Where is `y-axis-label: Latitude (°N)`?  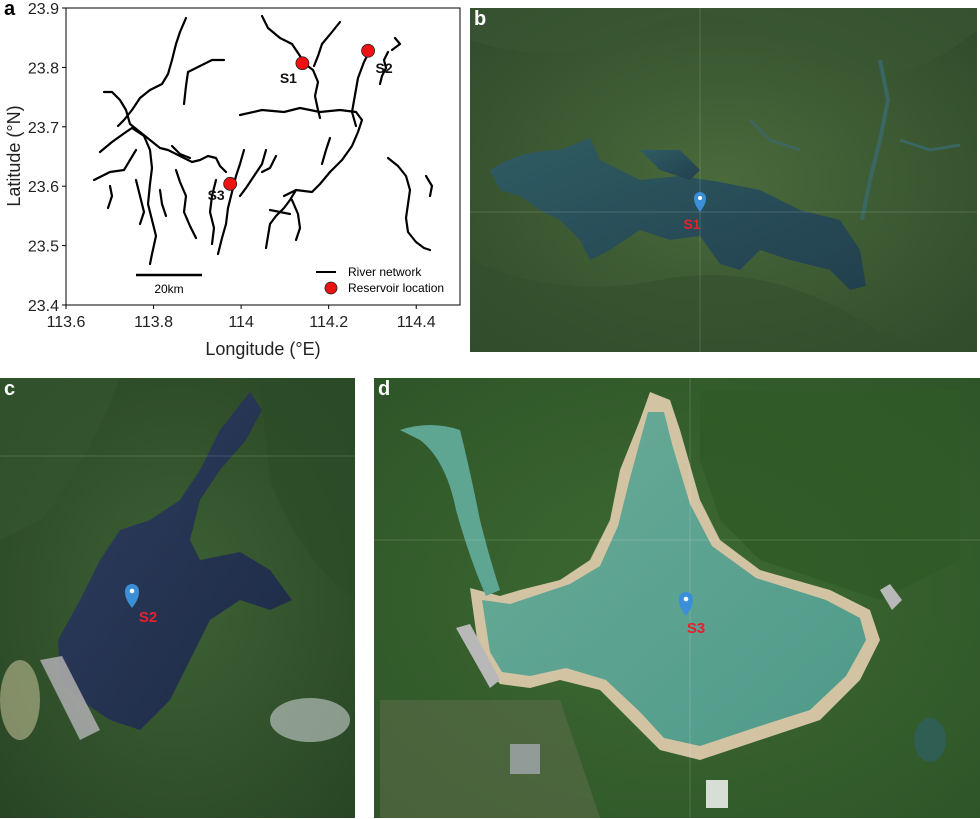
y-axis-label: Latitude (°N) is located at coordinates (14, 155).